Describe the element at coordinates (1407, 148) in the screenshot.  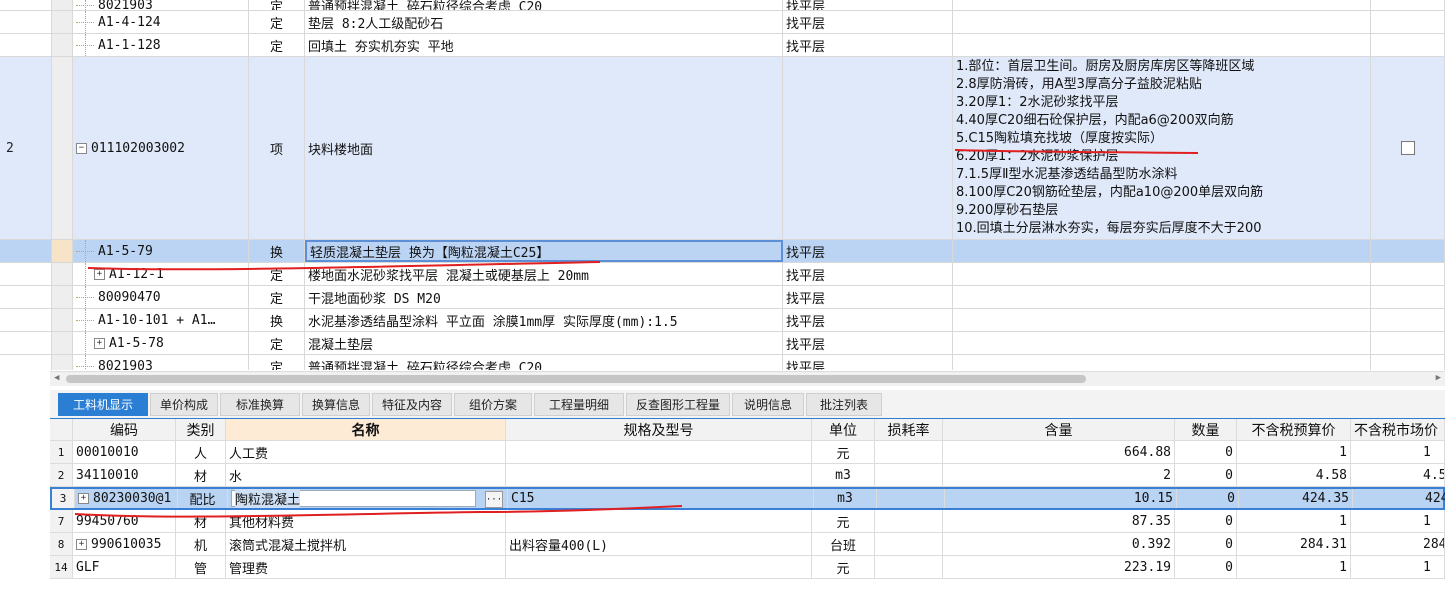
I see `lock-checkbox` at that location.